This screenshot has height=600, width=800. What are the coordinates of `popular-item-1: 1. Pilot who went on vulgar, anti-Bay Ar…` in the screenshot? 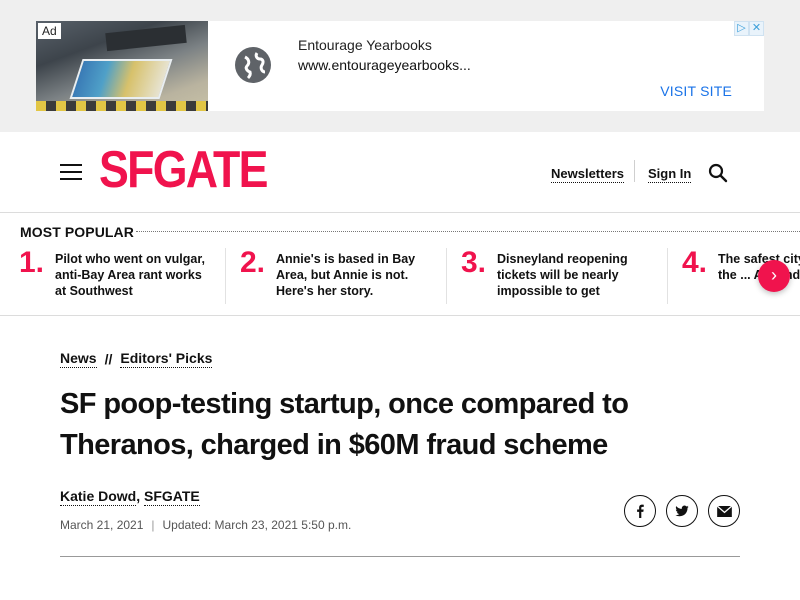 It's located at (119, 276).